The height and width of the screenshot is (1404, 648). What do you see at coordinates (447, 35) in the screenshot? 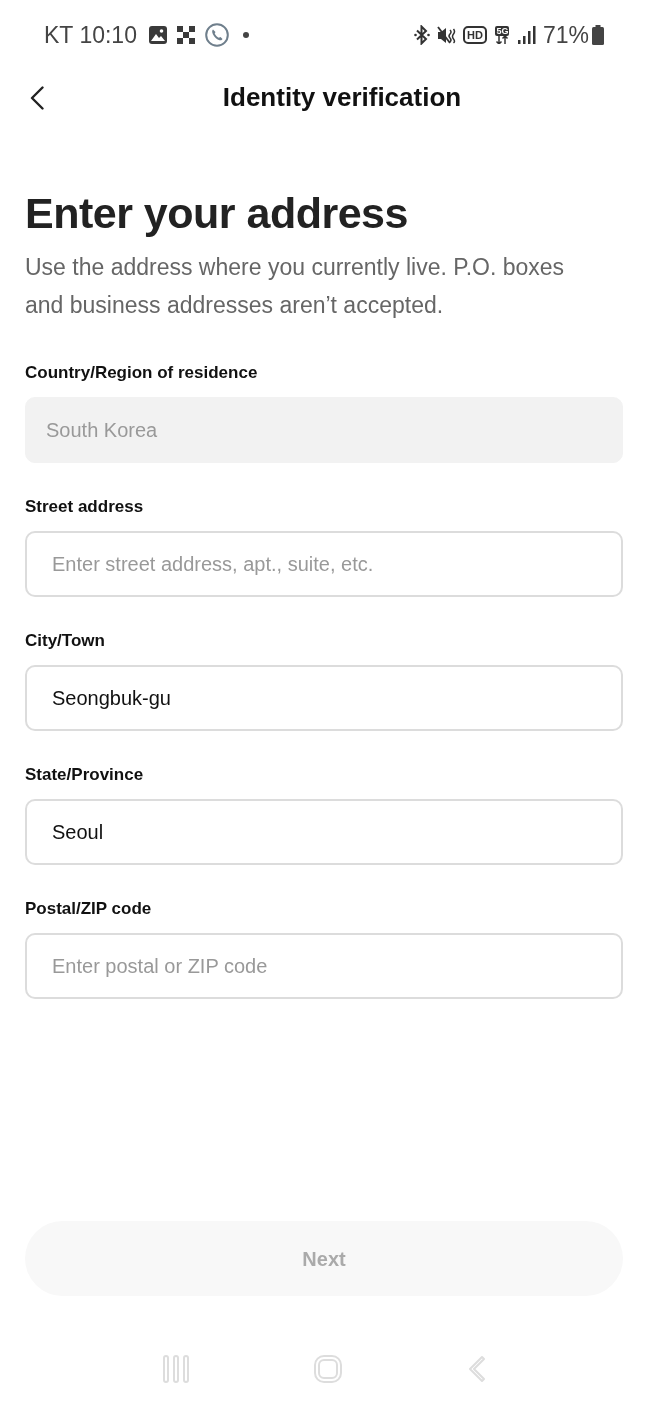
I see `mute-icon` at bounding box center [447, 35].